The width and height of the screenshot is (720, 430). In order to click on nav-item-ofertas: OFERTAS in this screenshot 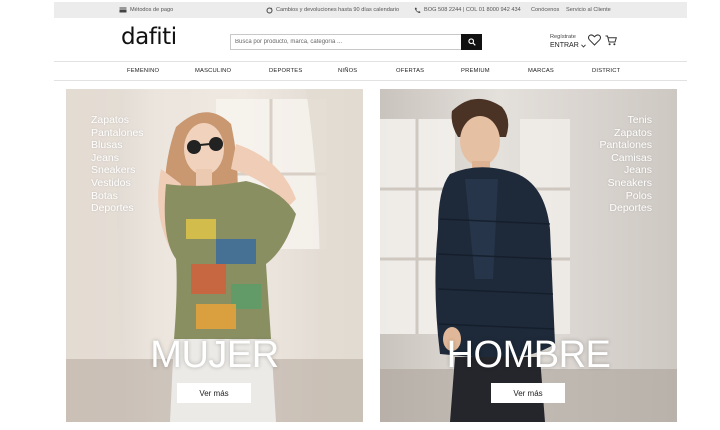, I will do `click(410, 71)`.